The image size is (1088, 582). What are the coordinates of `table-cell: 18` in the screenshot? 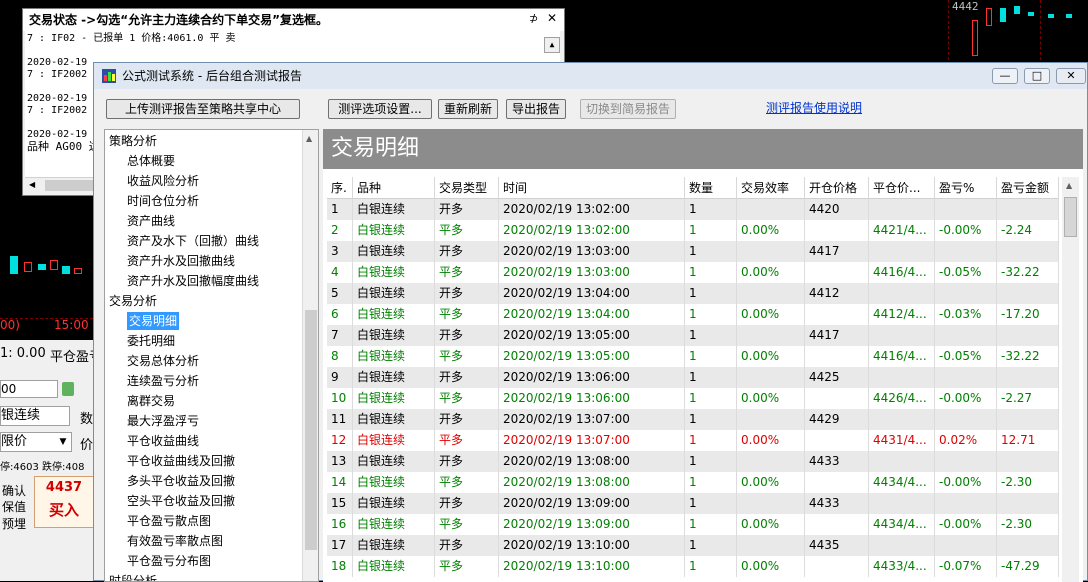 It's located at (340, 566).